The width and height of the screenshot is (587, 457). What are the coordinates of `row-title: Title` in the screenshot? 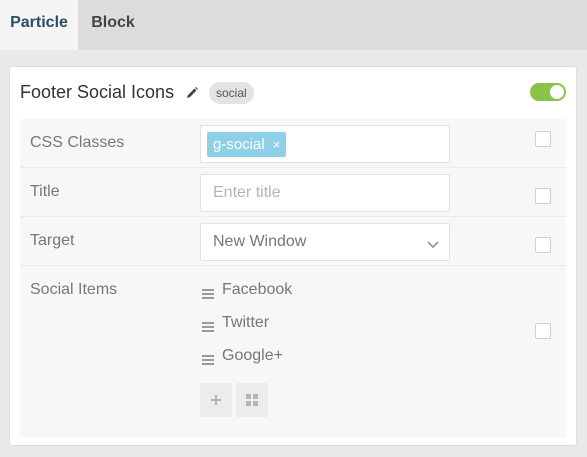 It's located at (293, 192).